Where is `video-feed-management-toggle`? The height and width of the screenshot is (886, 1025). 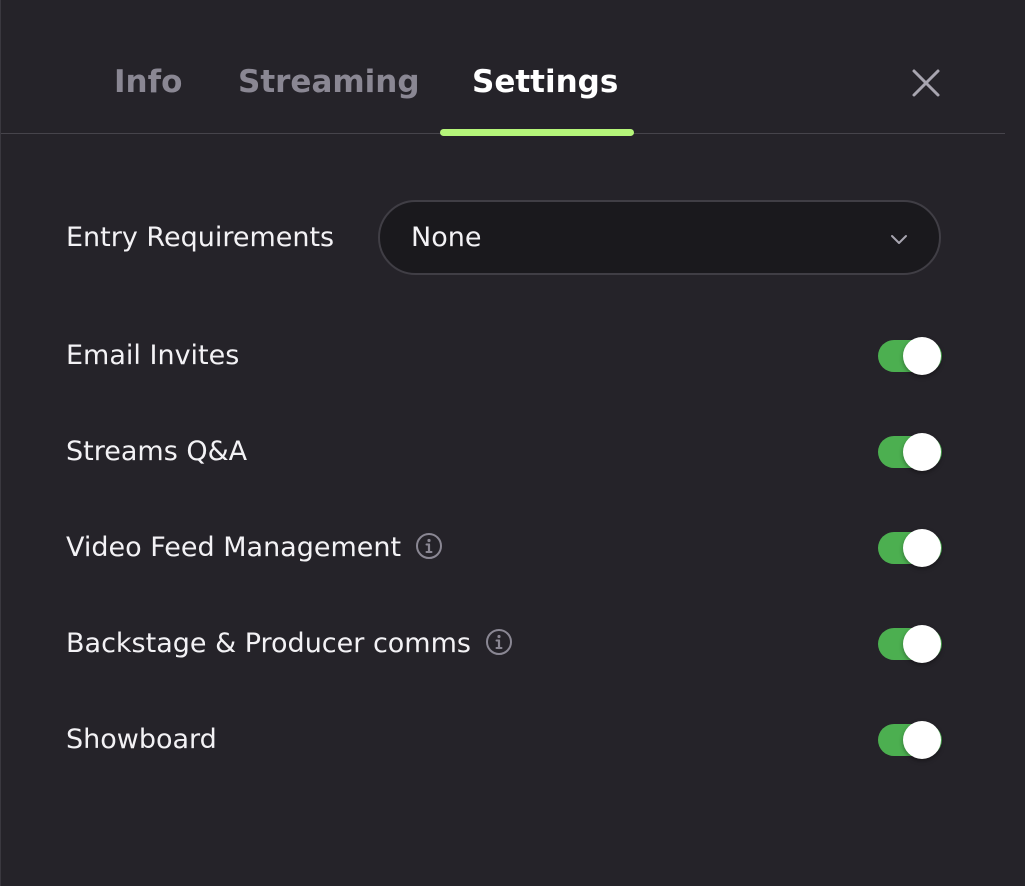
video-feed-management-toggle is located at coordinates (910, 548).